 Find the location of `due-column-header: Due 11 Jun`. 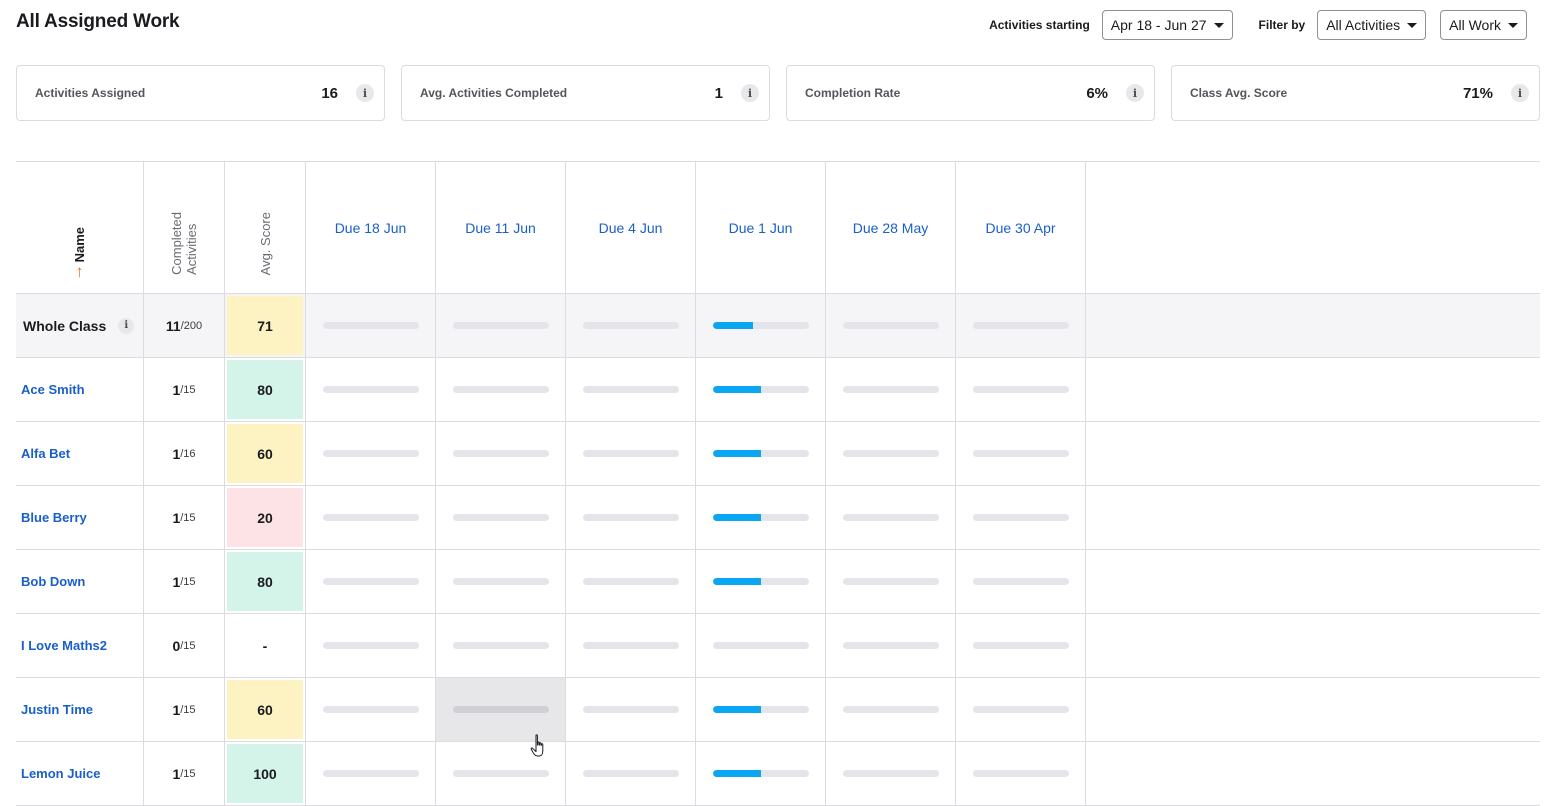

due-column-header: Due 11 Jun is located at coordinates (501, 227).